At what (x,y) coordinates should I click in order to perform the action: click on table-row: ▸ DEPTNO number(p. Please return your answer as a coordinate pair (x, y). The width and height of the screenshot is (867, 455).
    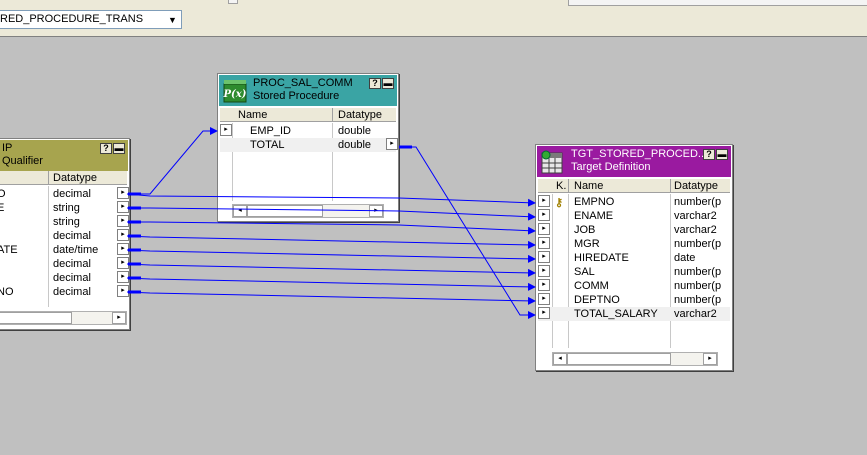
    Looking at the image, I should click on (634, 300).